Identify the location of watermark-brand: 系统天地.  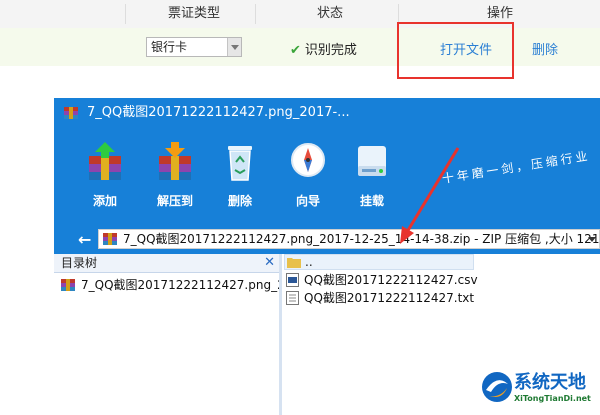
(550, 382).